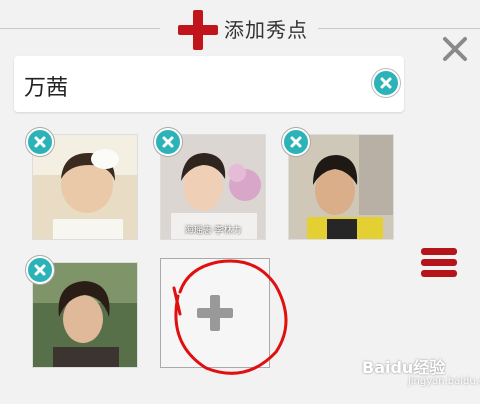 This screenshot has height=404, width=480. I want to click on photo-caption: 海瑶志·李林力, so click(213, 231).